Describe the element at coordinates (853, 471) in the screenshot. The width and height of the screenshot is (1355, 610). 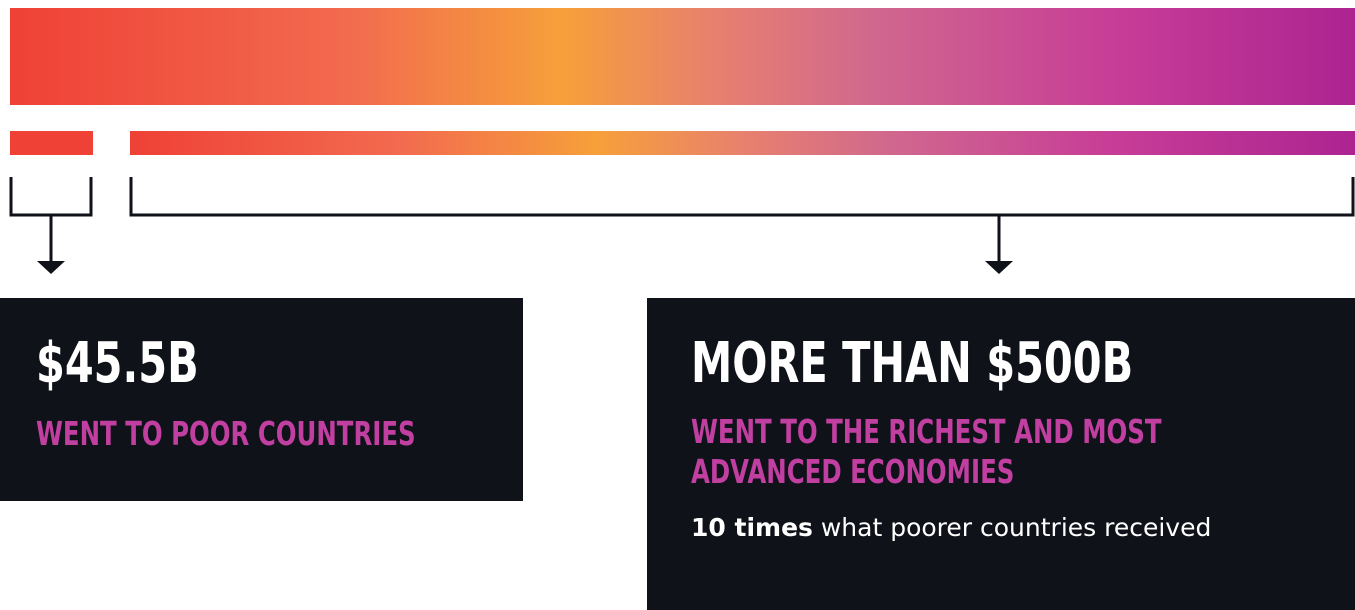
I see `rich-description-line2: ADVANCED ECONOMIES` at that location.